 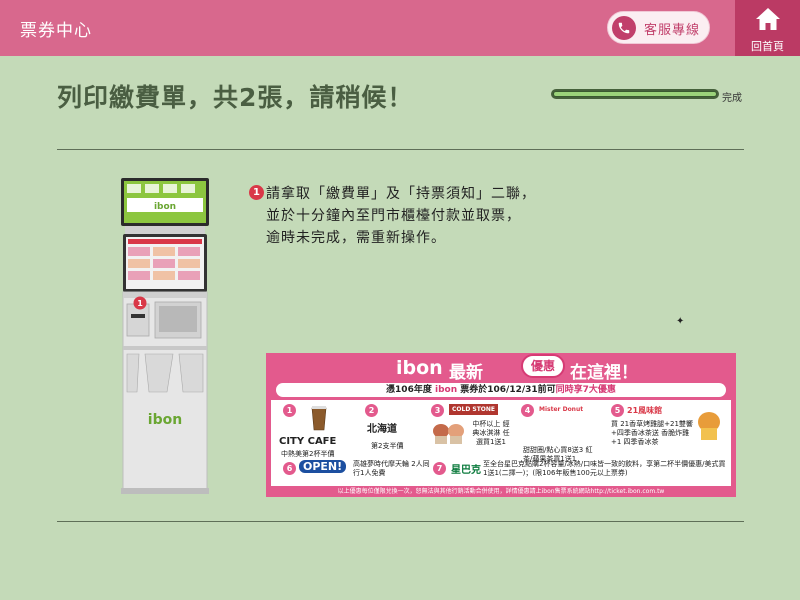 I want to click on promo-number: 1, so click(x=289, y=410).